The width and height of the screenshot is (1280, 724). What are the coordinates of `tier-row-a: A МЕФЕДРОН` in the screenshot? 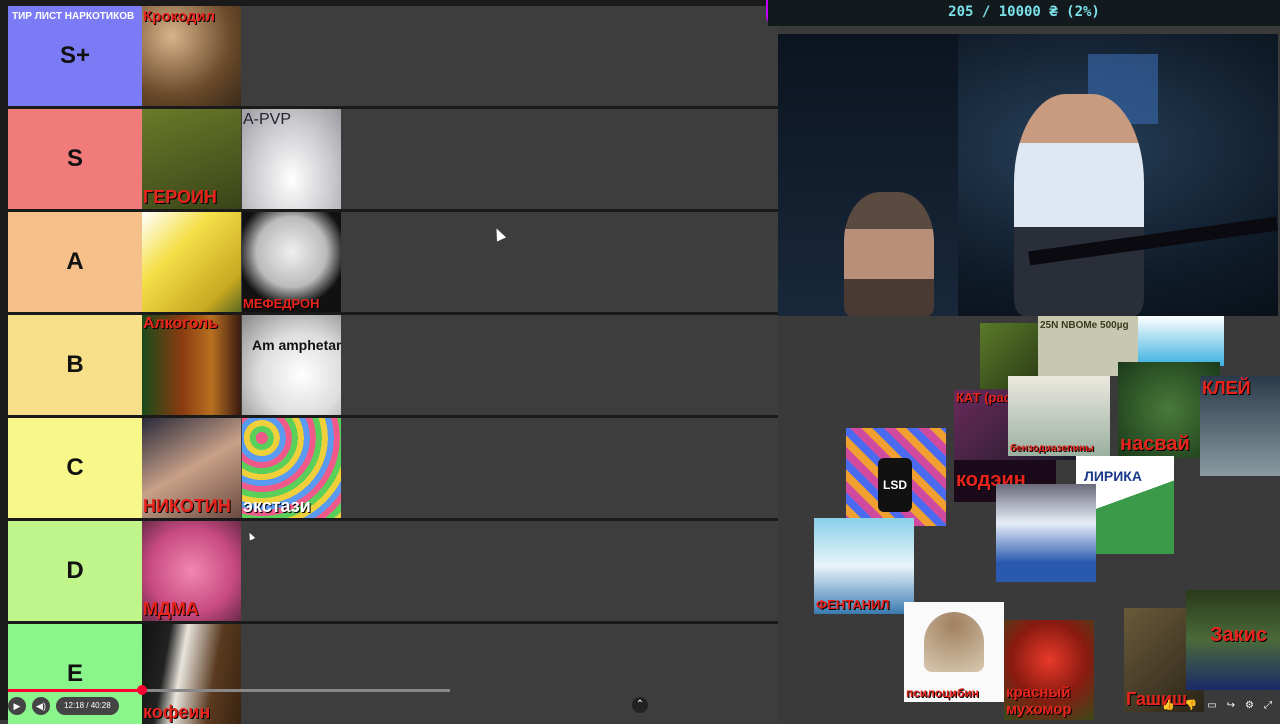 It's located at (393, 262).